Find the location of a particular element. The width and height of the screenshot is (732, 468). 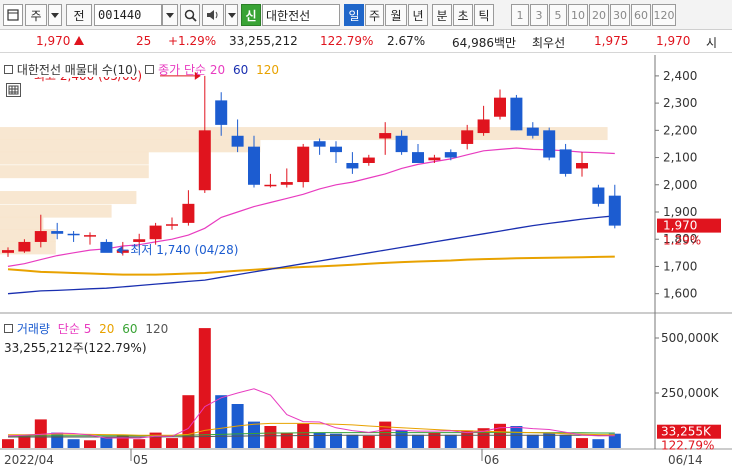

vma5-legend: 5 is located at coordinates (87, 329).